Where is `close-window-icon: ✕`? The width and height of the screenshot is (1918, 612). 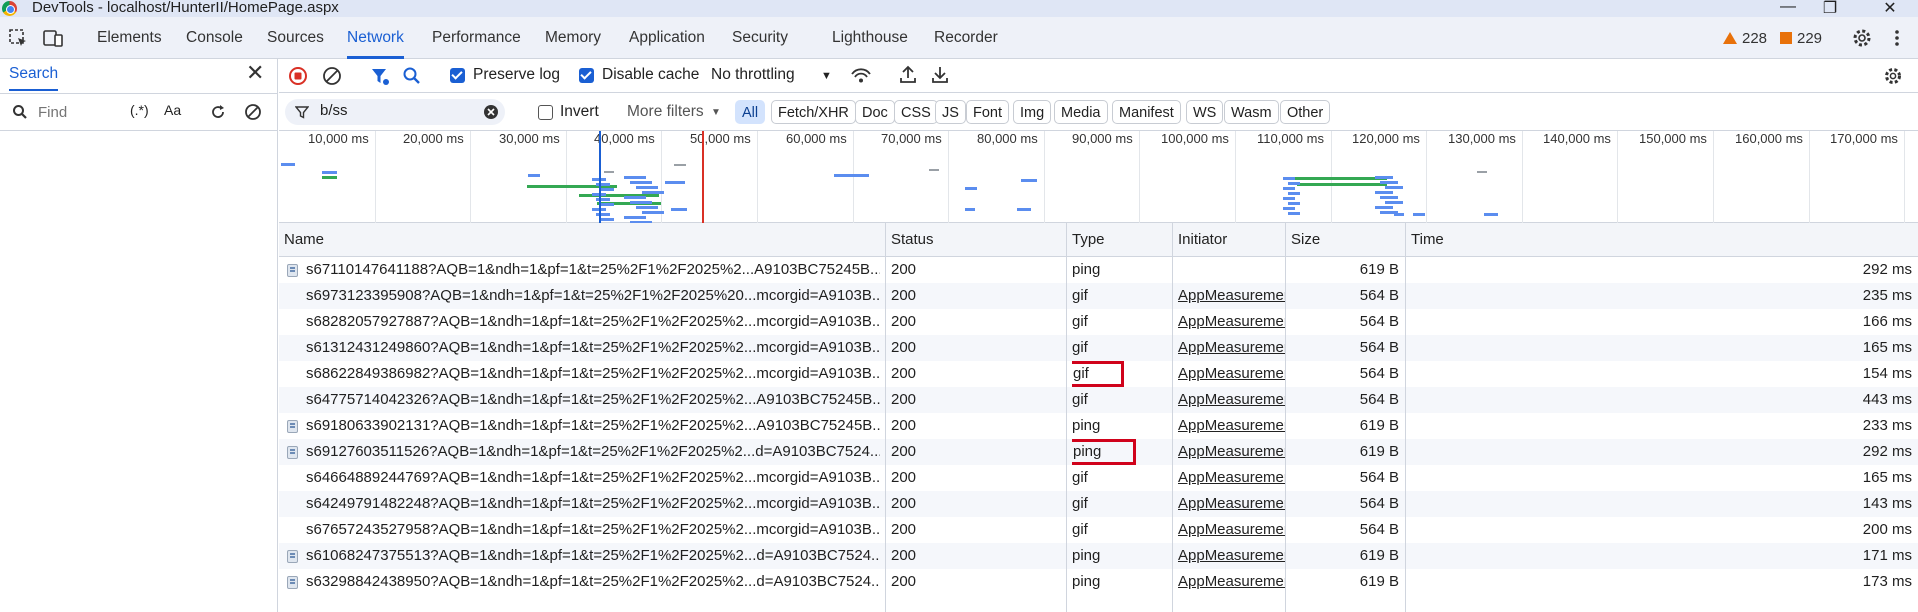
close-window-icon: ✕ is located at coordinates (1890, 9).